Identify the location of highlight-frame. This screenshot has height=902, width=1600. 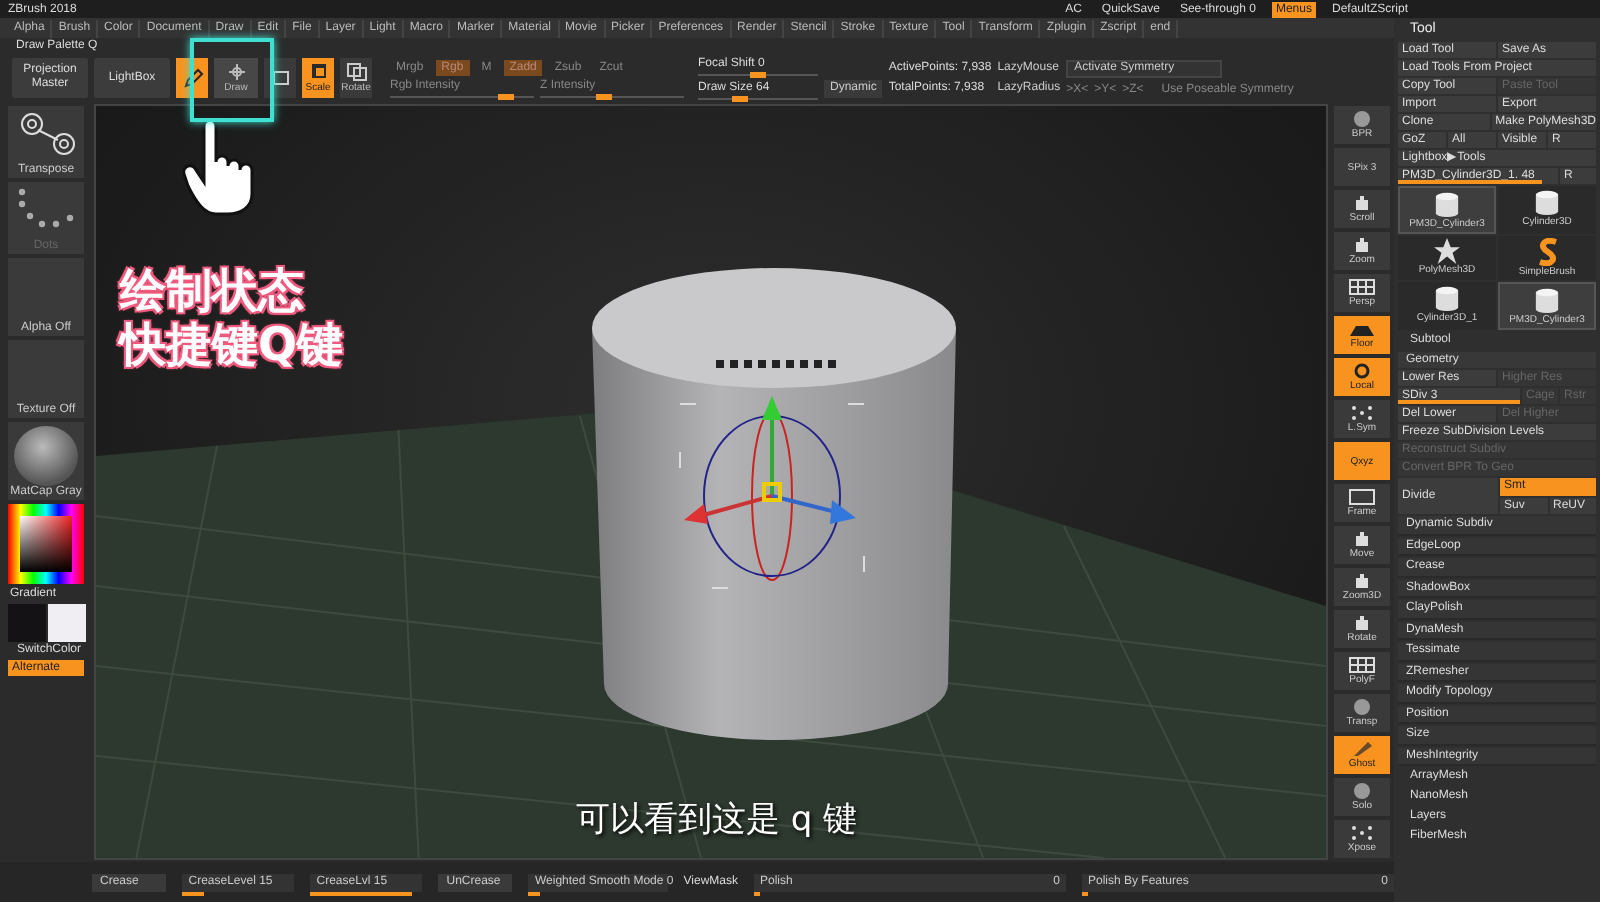
(232, 80).